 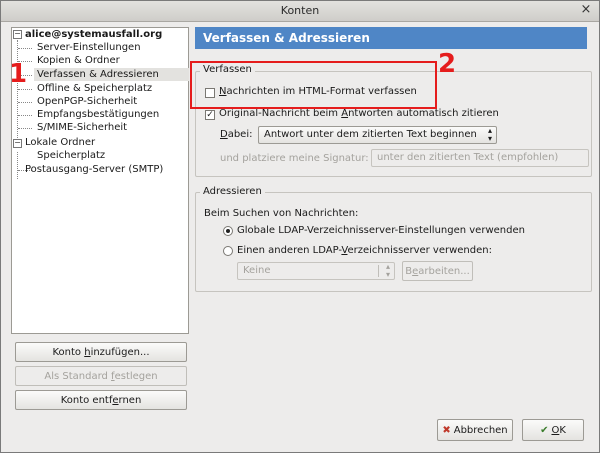 I want to click on button-label: estlegen, so click(x=136, y=376).